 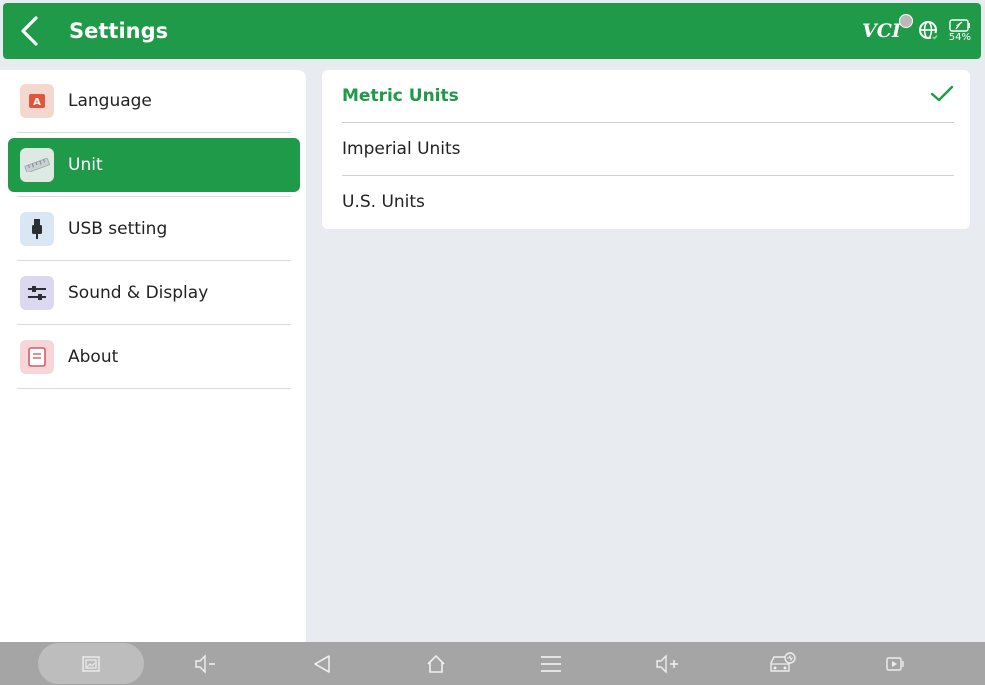 I want to click on vci-status: VCI, so click(x=887, y=28).